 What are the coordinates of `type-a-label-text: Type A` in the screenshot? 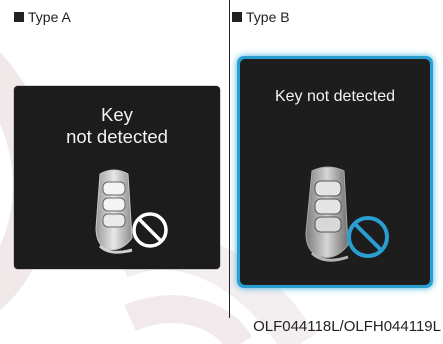 It's located at (49, 17).